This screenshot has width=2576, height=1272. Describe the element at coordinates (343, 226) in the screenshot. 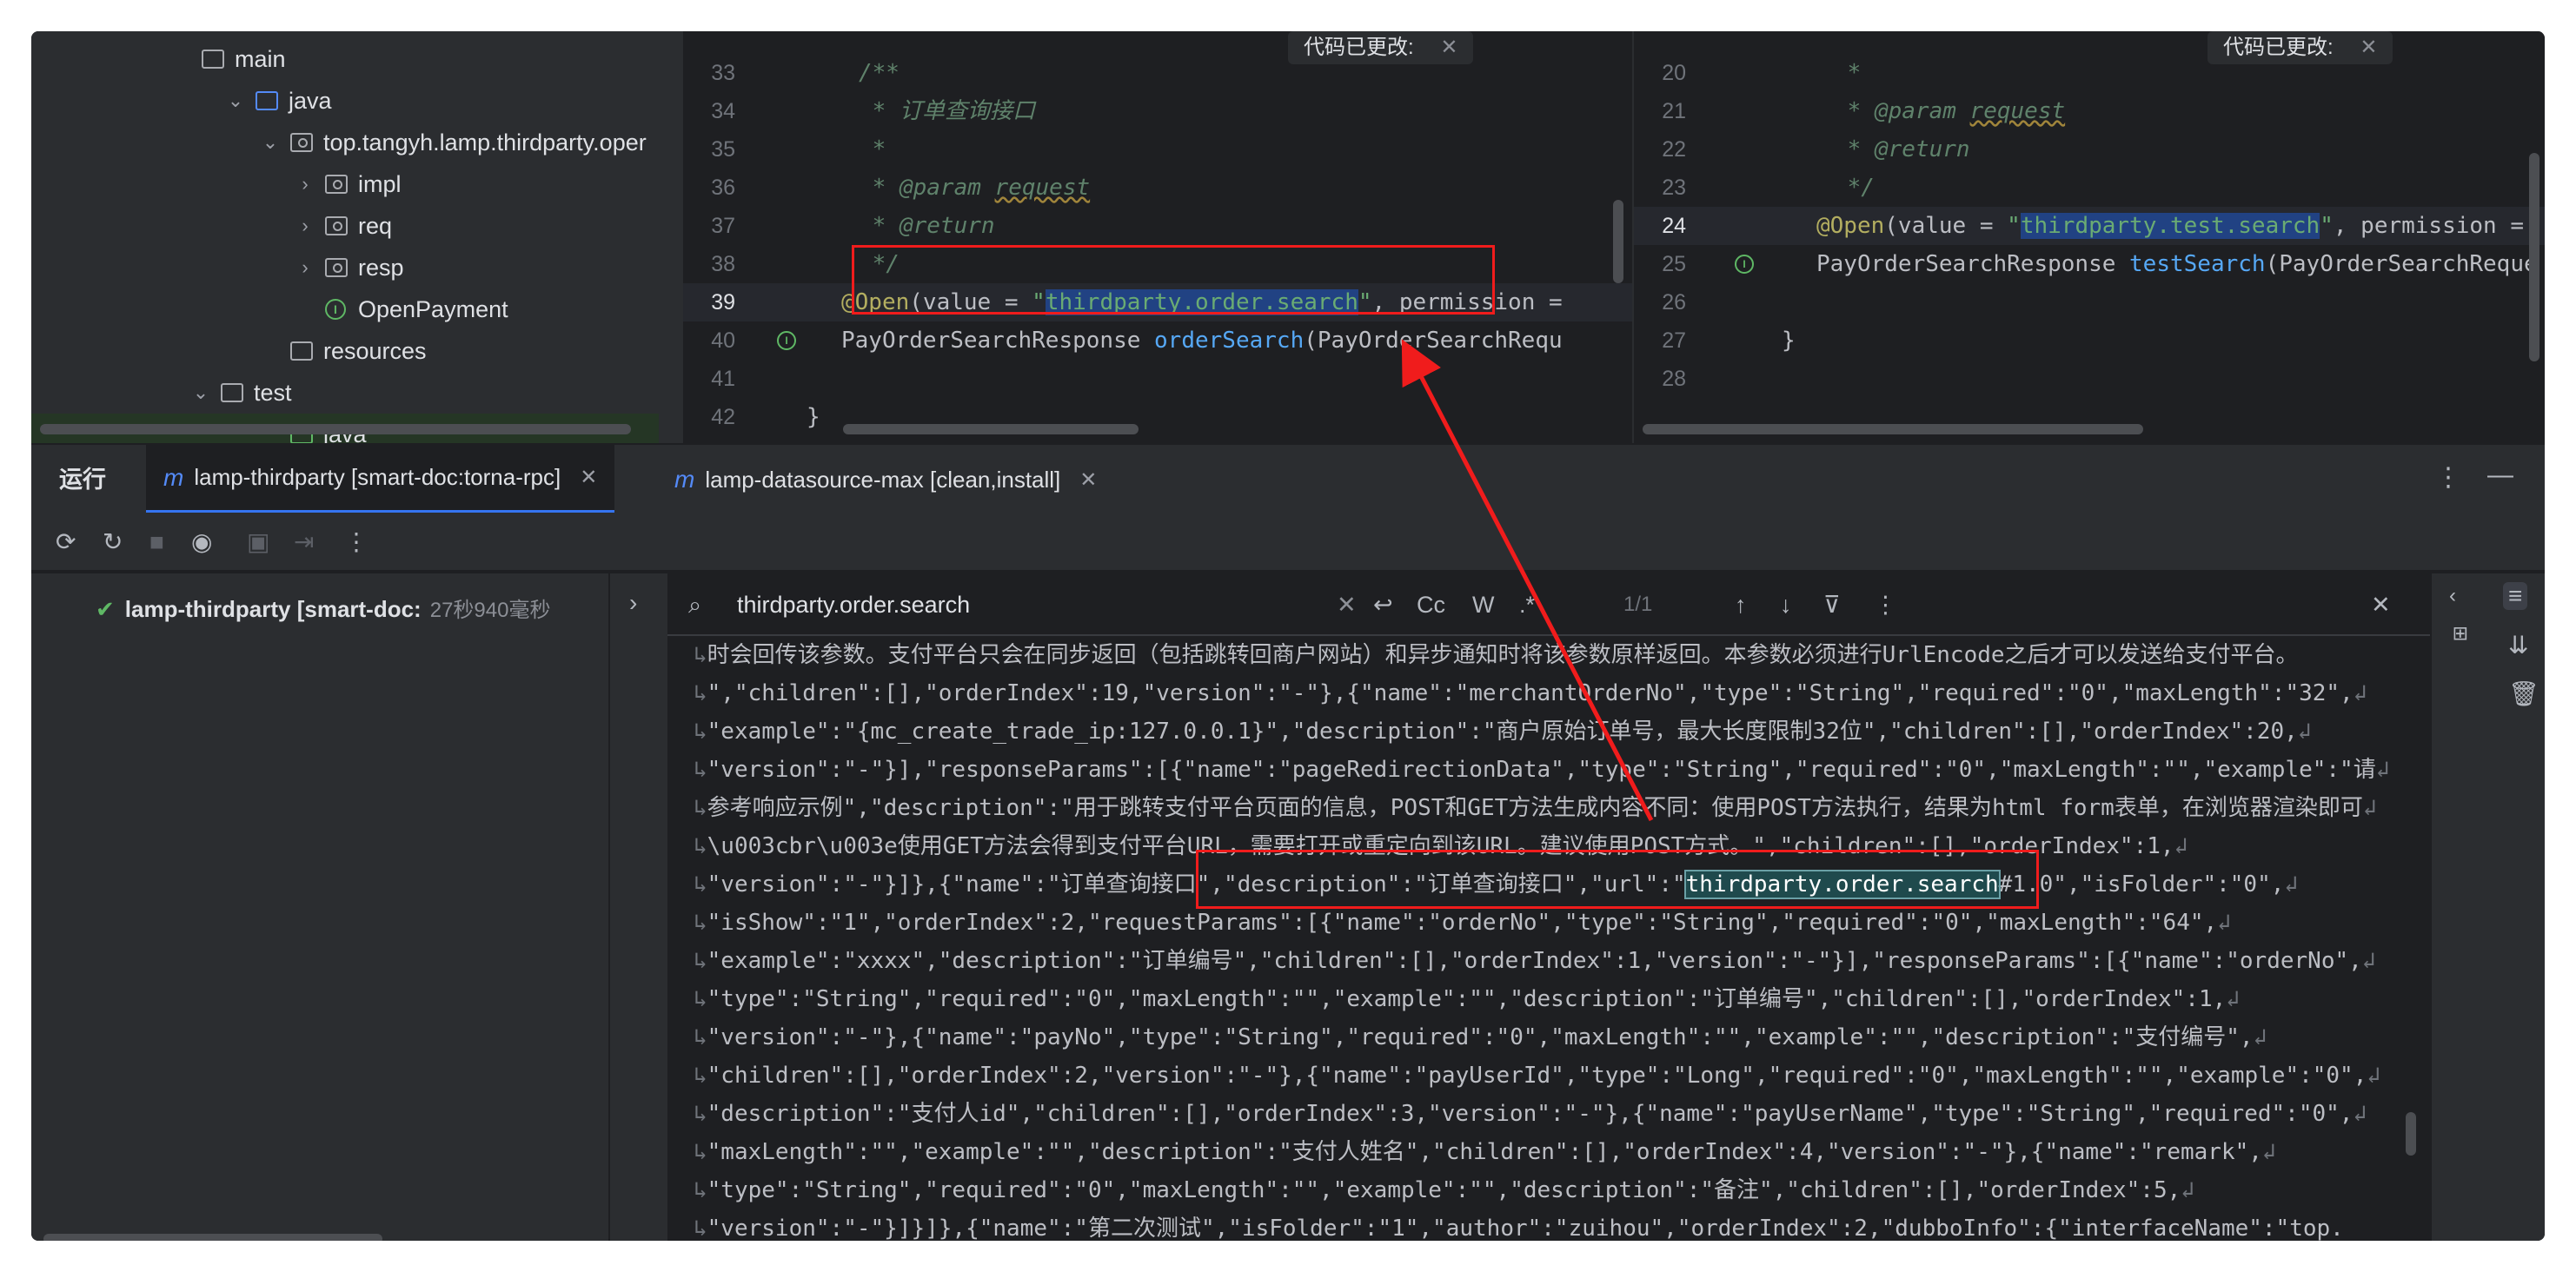

I see `tree-item-req: › req` at that location.